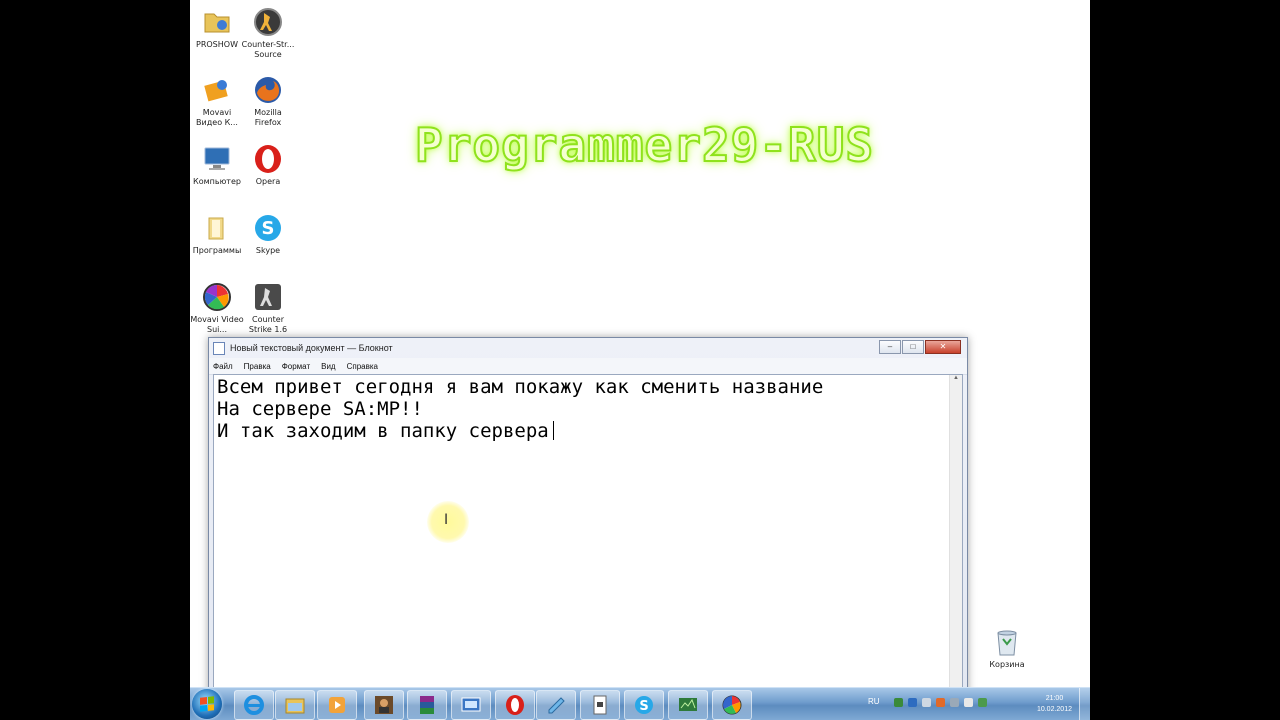 The height and width of the screenshot is (720, 1280). I want to click on text-line-with-caret: И так заходим в папку сервера, so click(520, 431).